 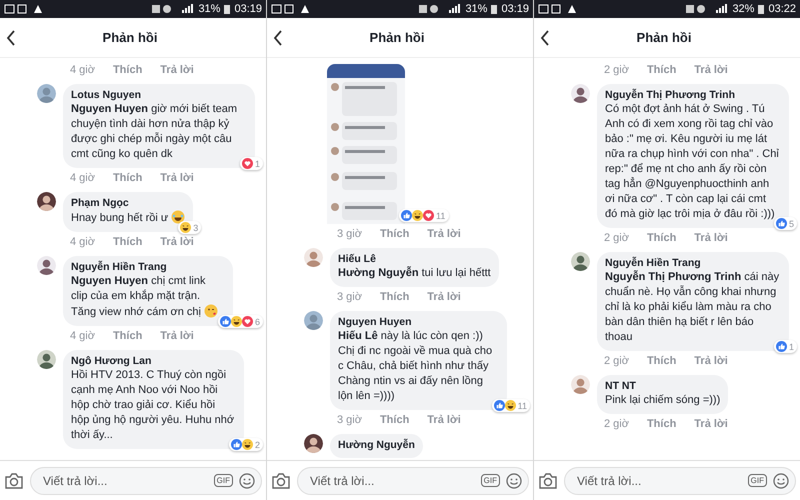 I want to click on comment-text: Hường Nguyễn tui lưu lại hếttt, so click(x=414, y=273).